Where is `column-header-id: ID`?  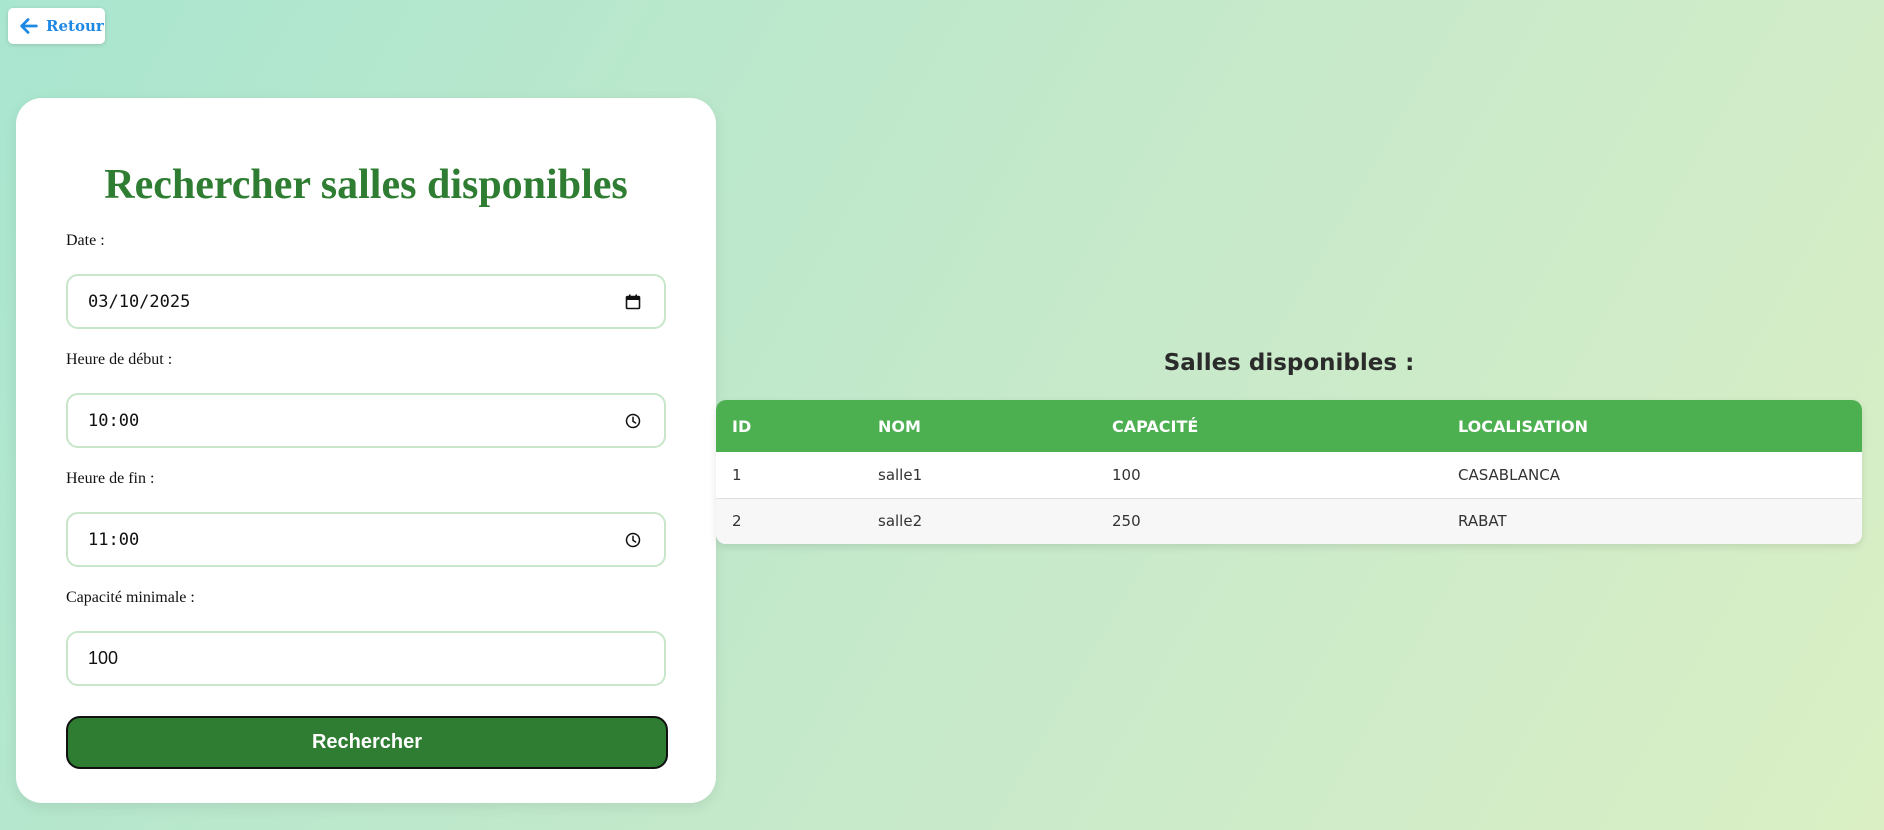 column-header-id: ID is located at coordinates (742, 426).